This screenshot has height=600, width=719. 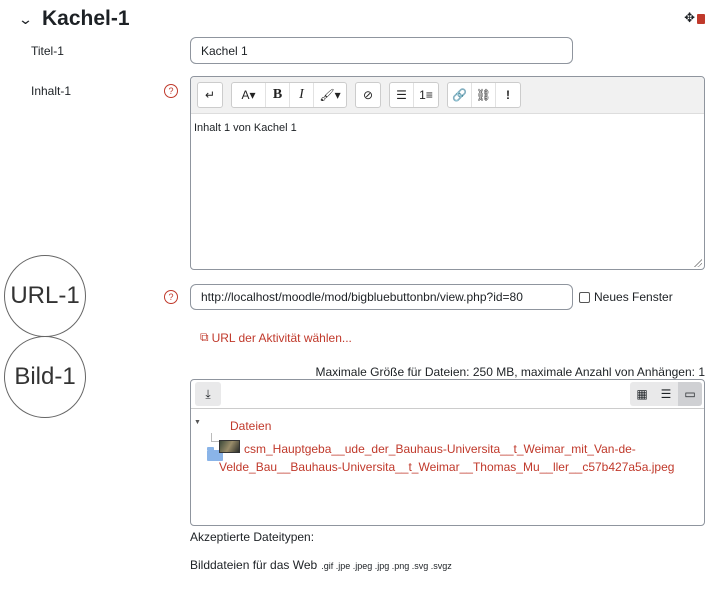 I want to click on accepted-extensions: .gif .jpe .jpeg .jpg .png .svg .svgz, so click(x=386, y=566).